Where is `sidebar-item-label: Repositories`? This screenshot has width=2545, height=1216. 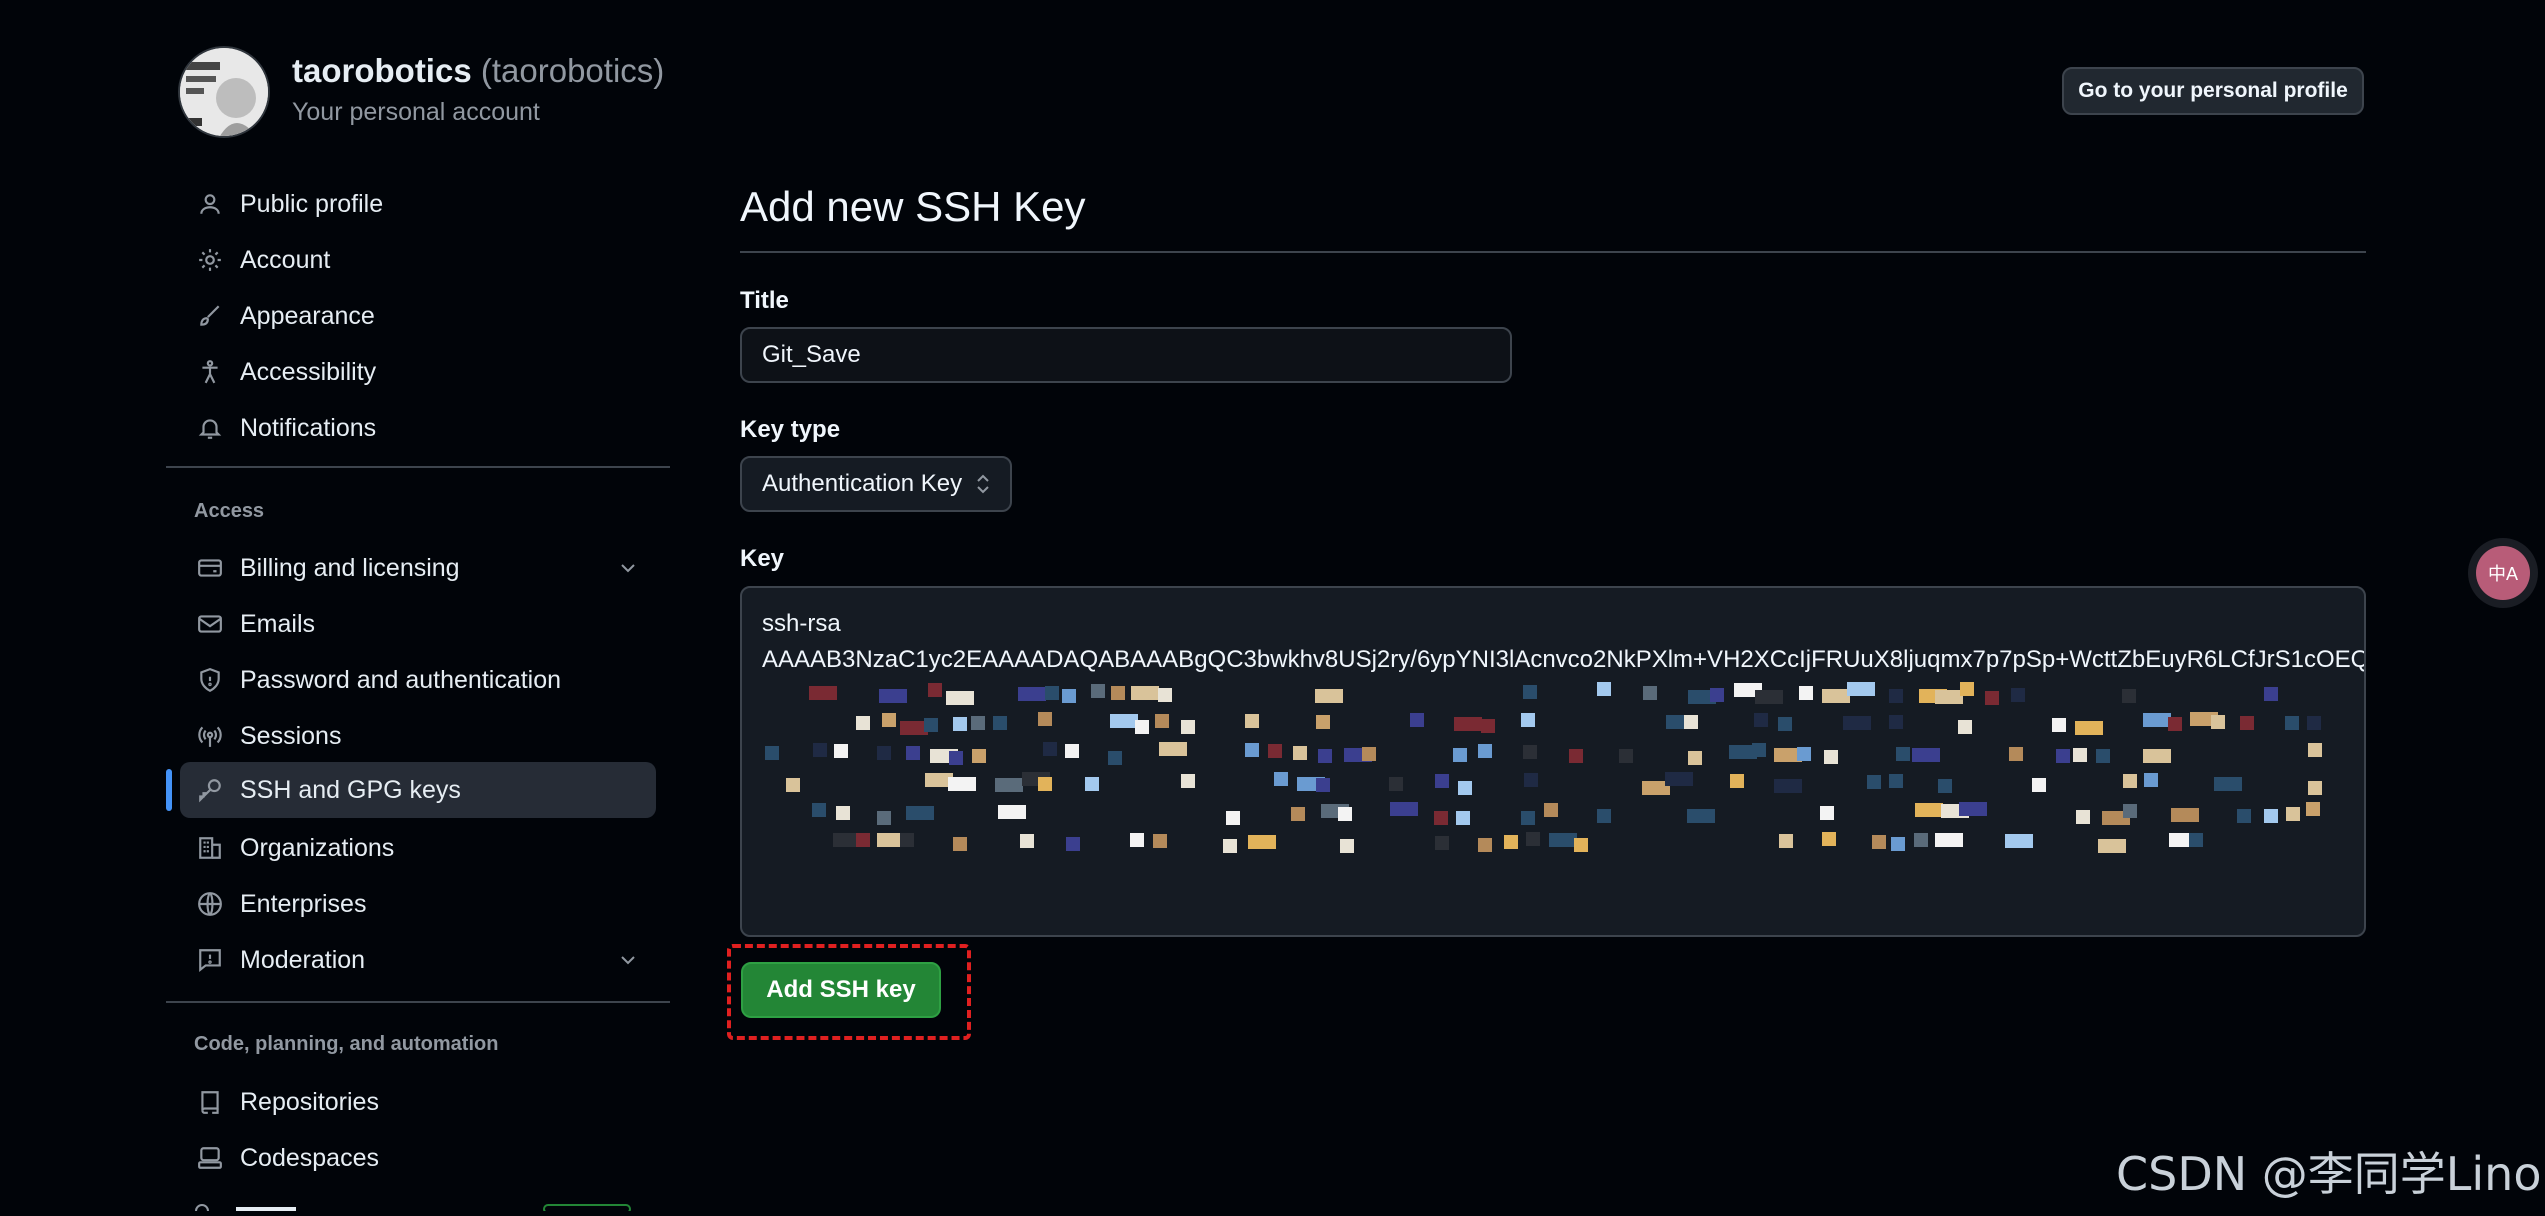 sidebar-item-label: Repositories is located at coordinates (309, 1101).